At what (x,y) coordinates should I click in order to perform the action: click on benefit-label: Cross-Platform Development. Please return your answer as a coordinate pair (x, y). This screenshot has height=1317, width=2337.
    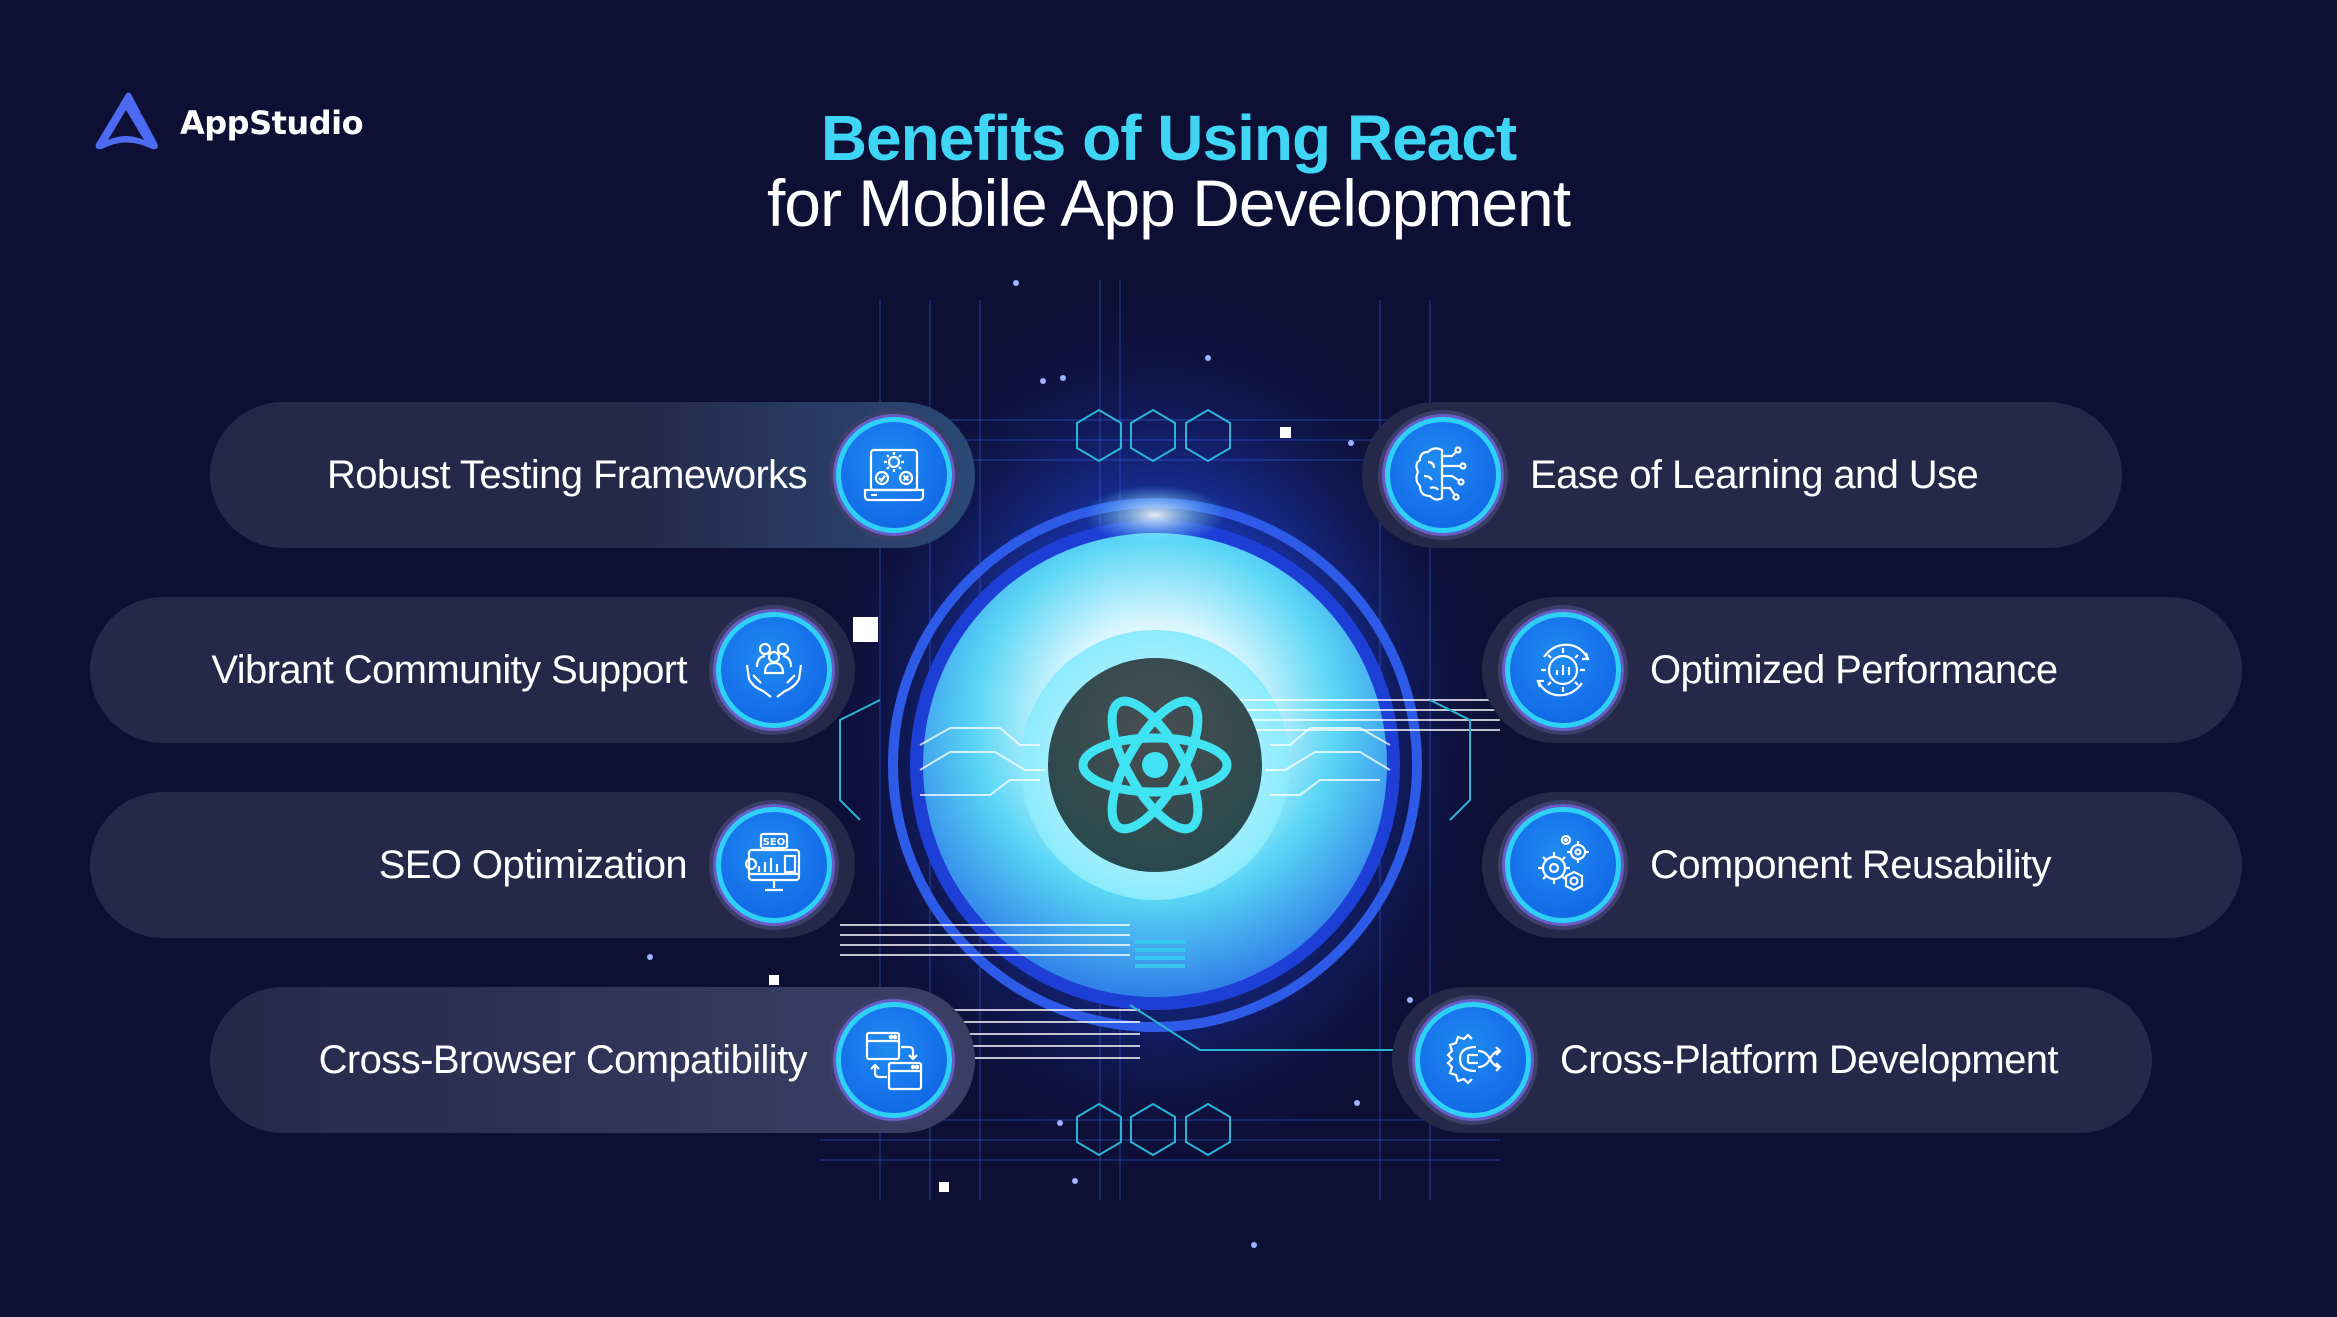
    Looking at the image, I should click on (1809, 1059).